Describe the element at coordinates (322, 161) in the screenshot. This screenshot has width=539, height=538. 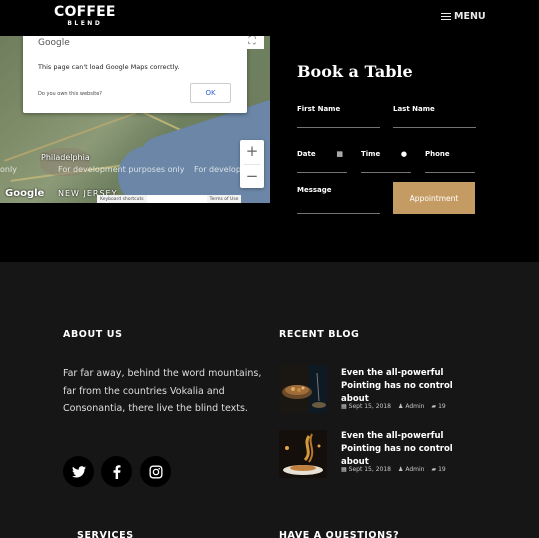
I see `date-field: Date ▦` at that location.